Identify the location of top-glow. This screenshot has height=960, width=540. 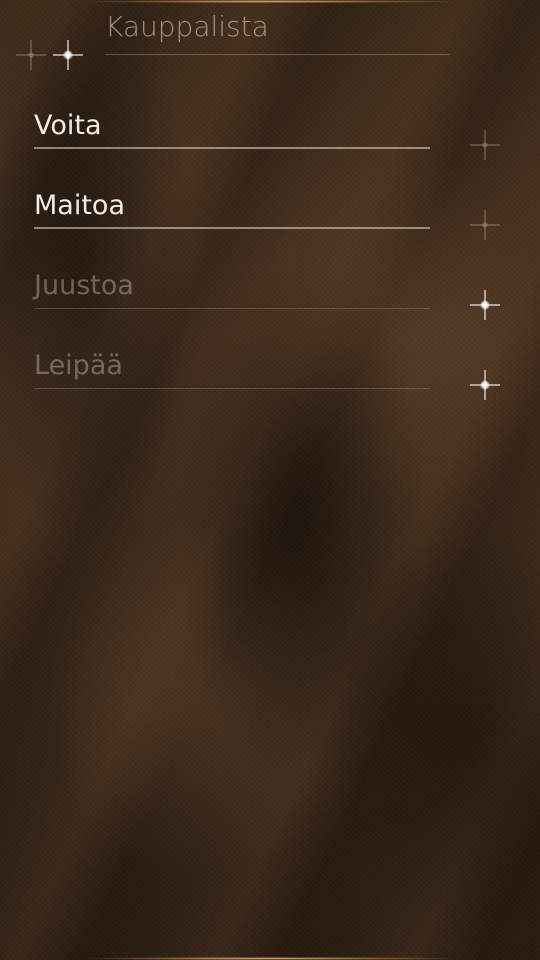
(270, 1).